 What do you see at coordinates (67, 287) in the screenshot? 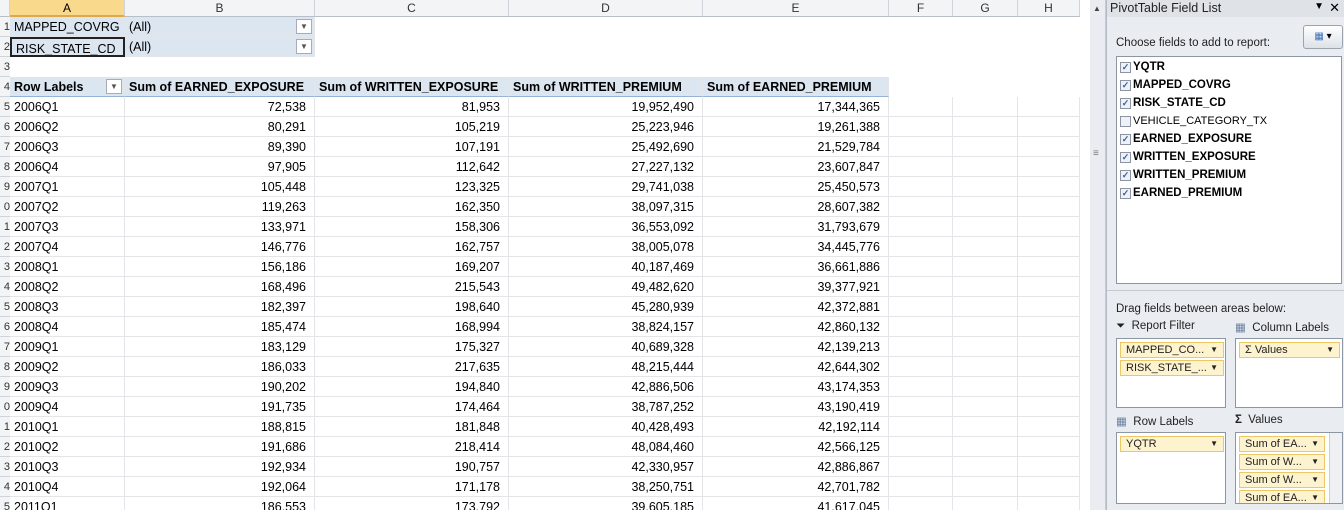
I see `row-label: 2008Q2` at bounding box center [67, 287].